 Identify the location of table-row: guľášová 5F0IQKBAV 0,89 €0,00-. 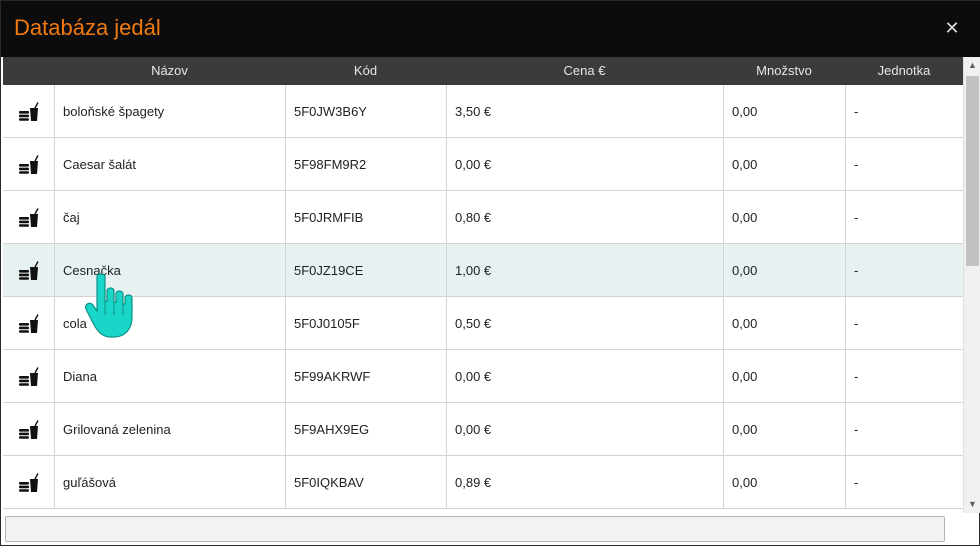
(483, 482).